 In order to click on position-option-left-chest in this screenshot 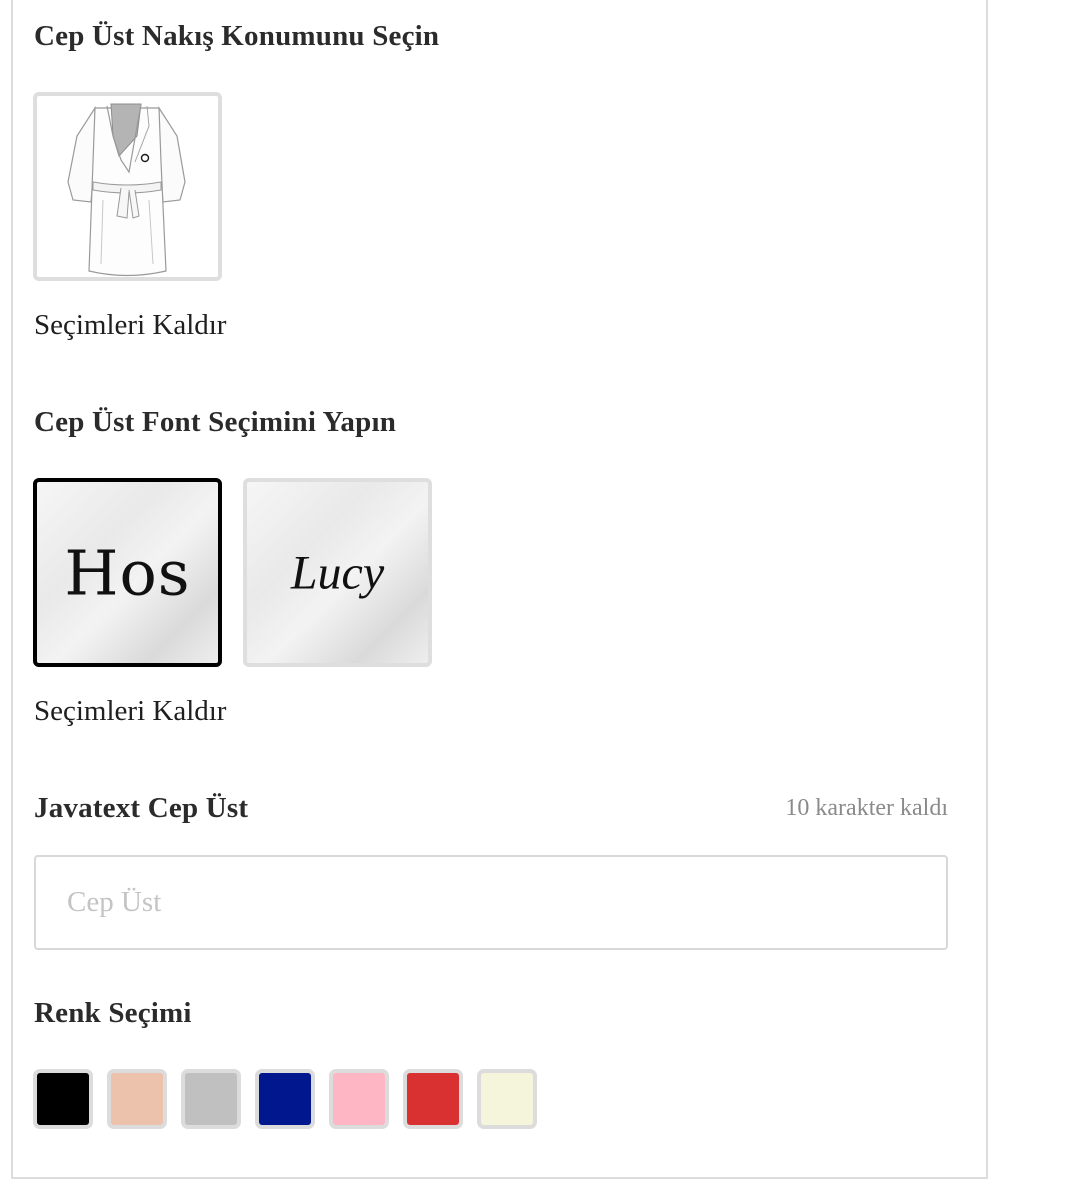, I will do `click(127, 186)`.